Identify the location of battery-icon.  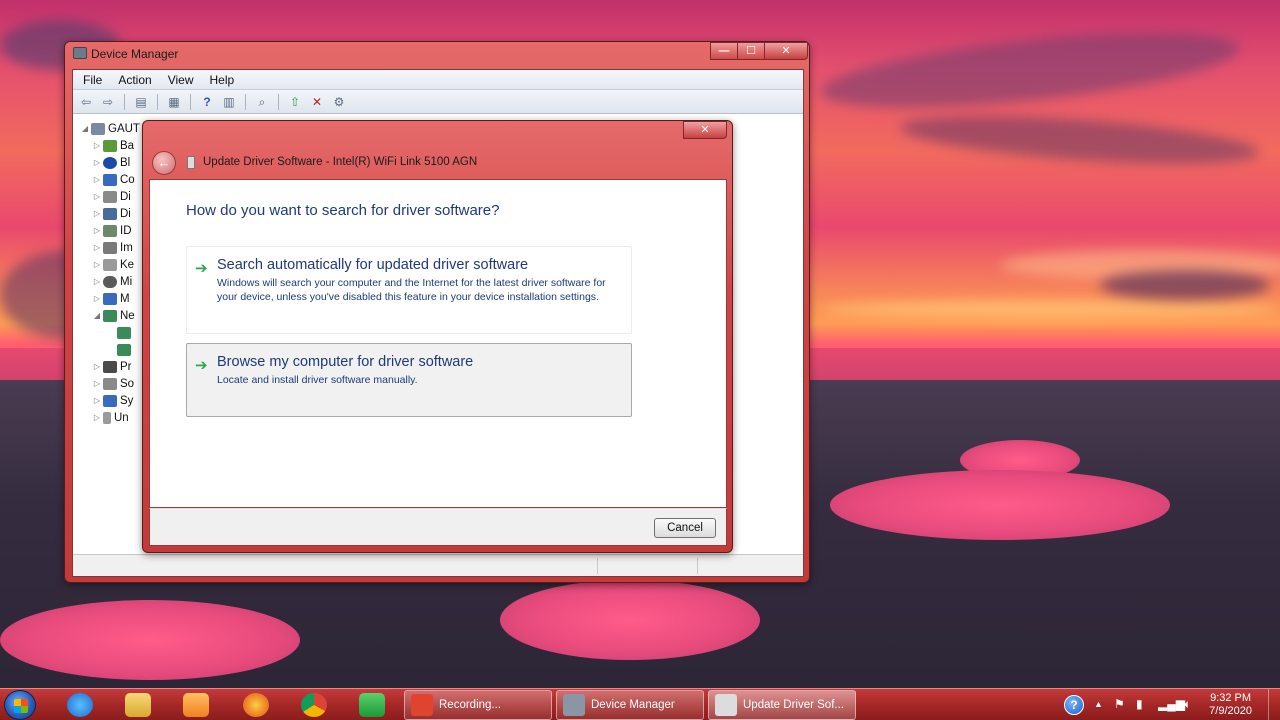
(110, 145).